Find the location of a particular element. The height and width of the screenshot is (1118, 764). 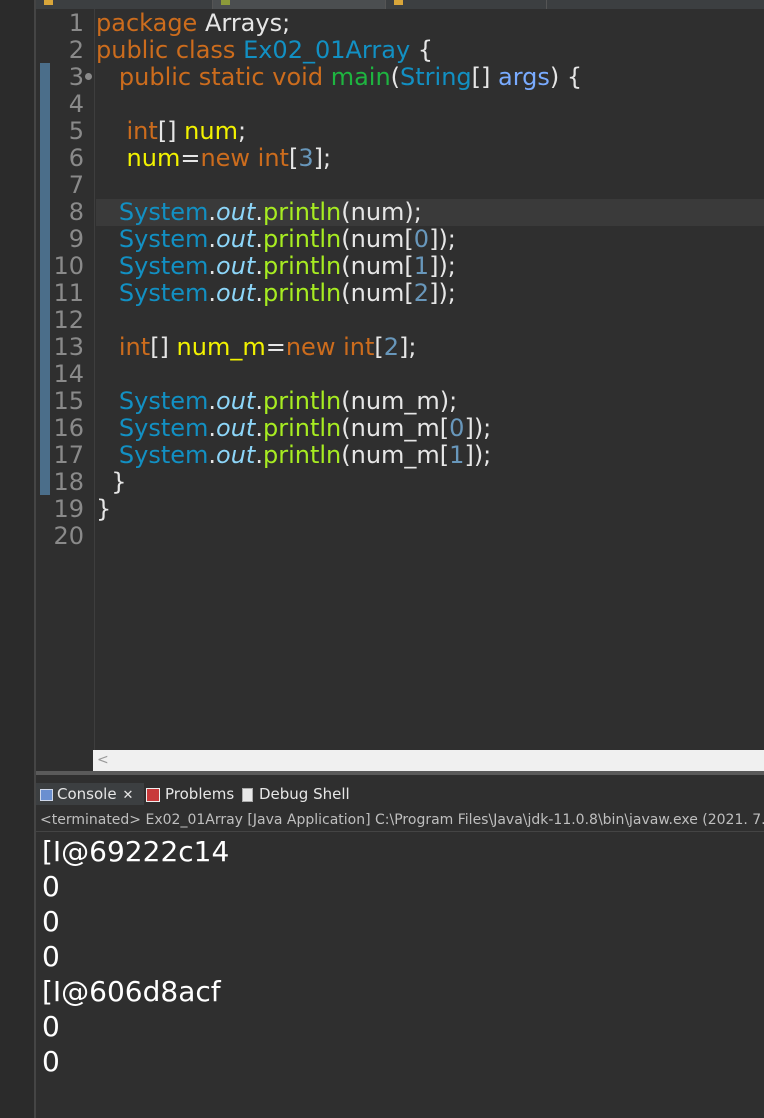

code-token: Ex02_01Array is located at coordinates (327, 50).